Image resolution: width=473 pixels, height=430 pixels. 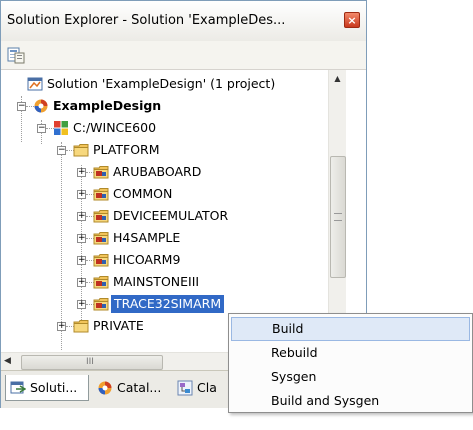 I want to click on grip-icon: III, so click(x=90, y=362).